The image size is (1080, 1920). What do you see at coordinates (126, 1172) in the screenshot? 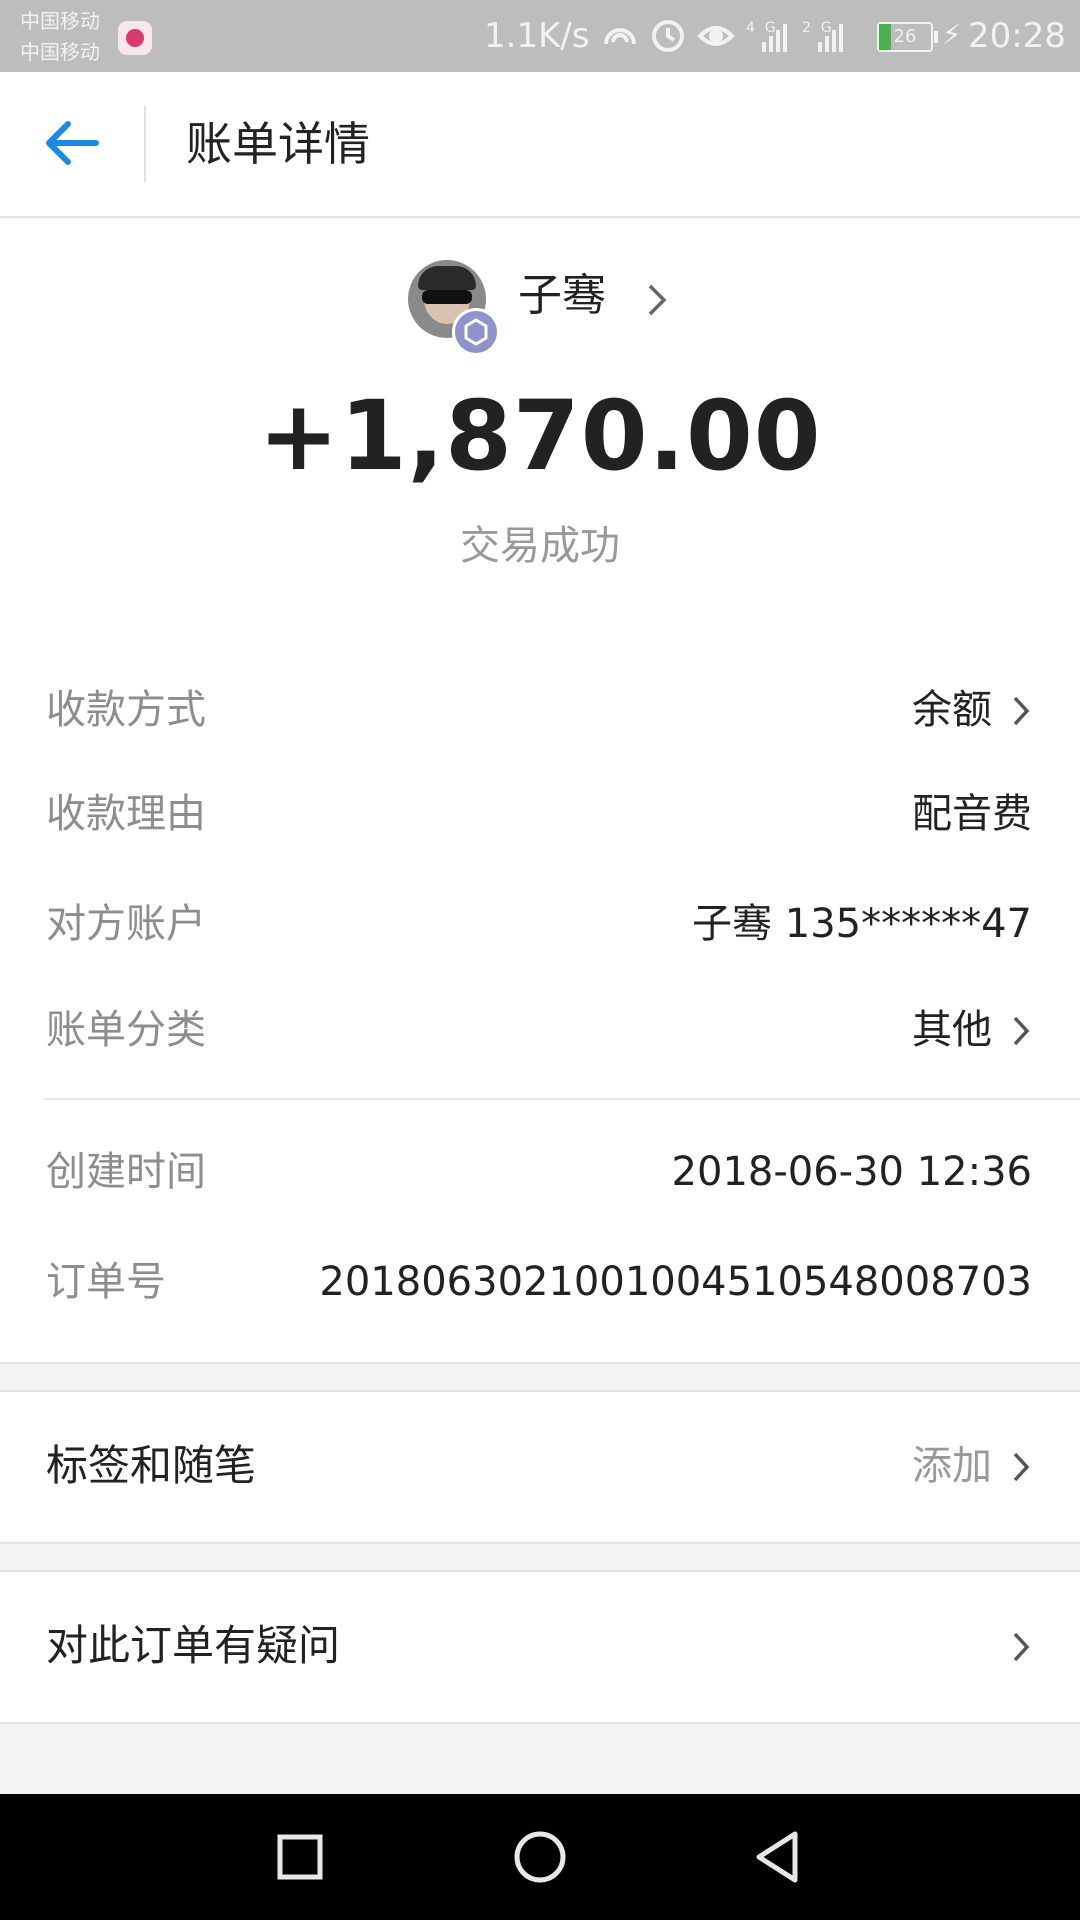
I see `detail-label: 创建时间` at bounding box center [126, 1172].